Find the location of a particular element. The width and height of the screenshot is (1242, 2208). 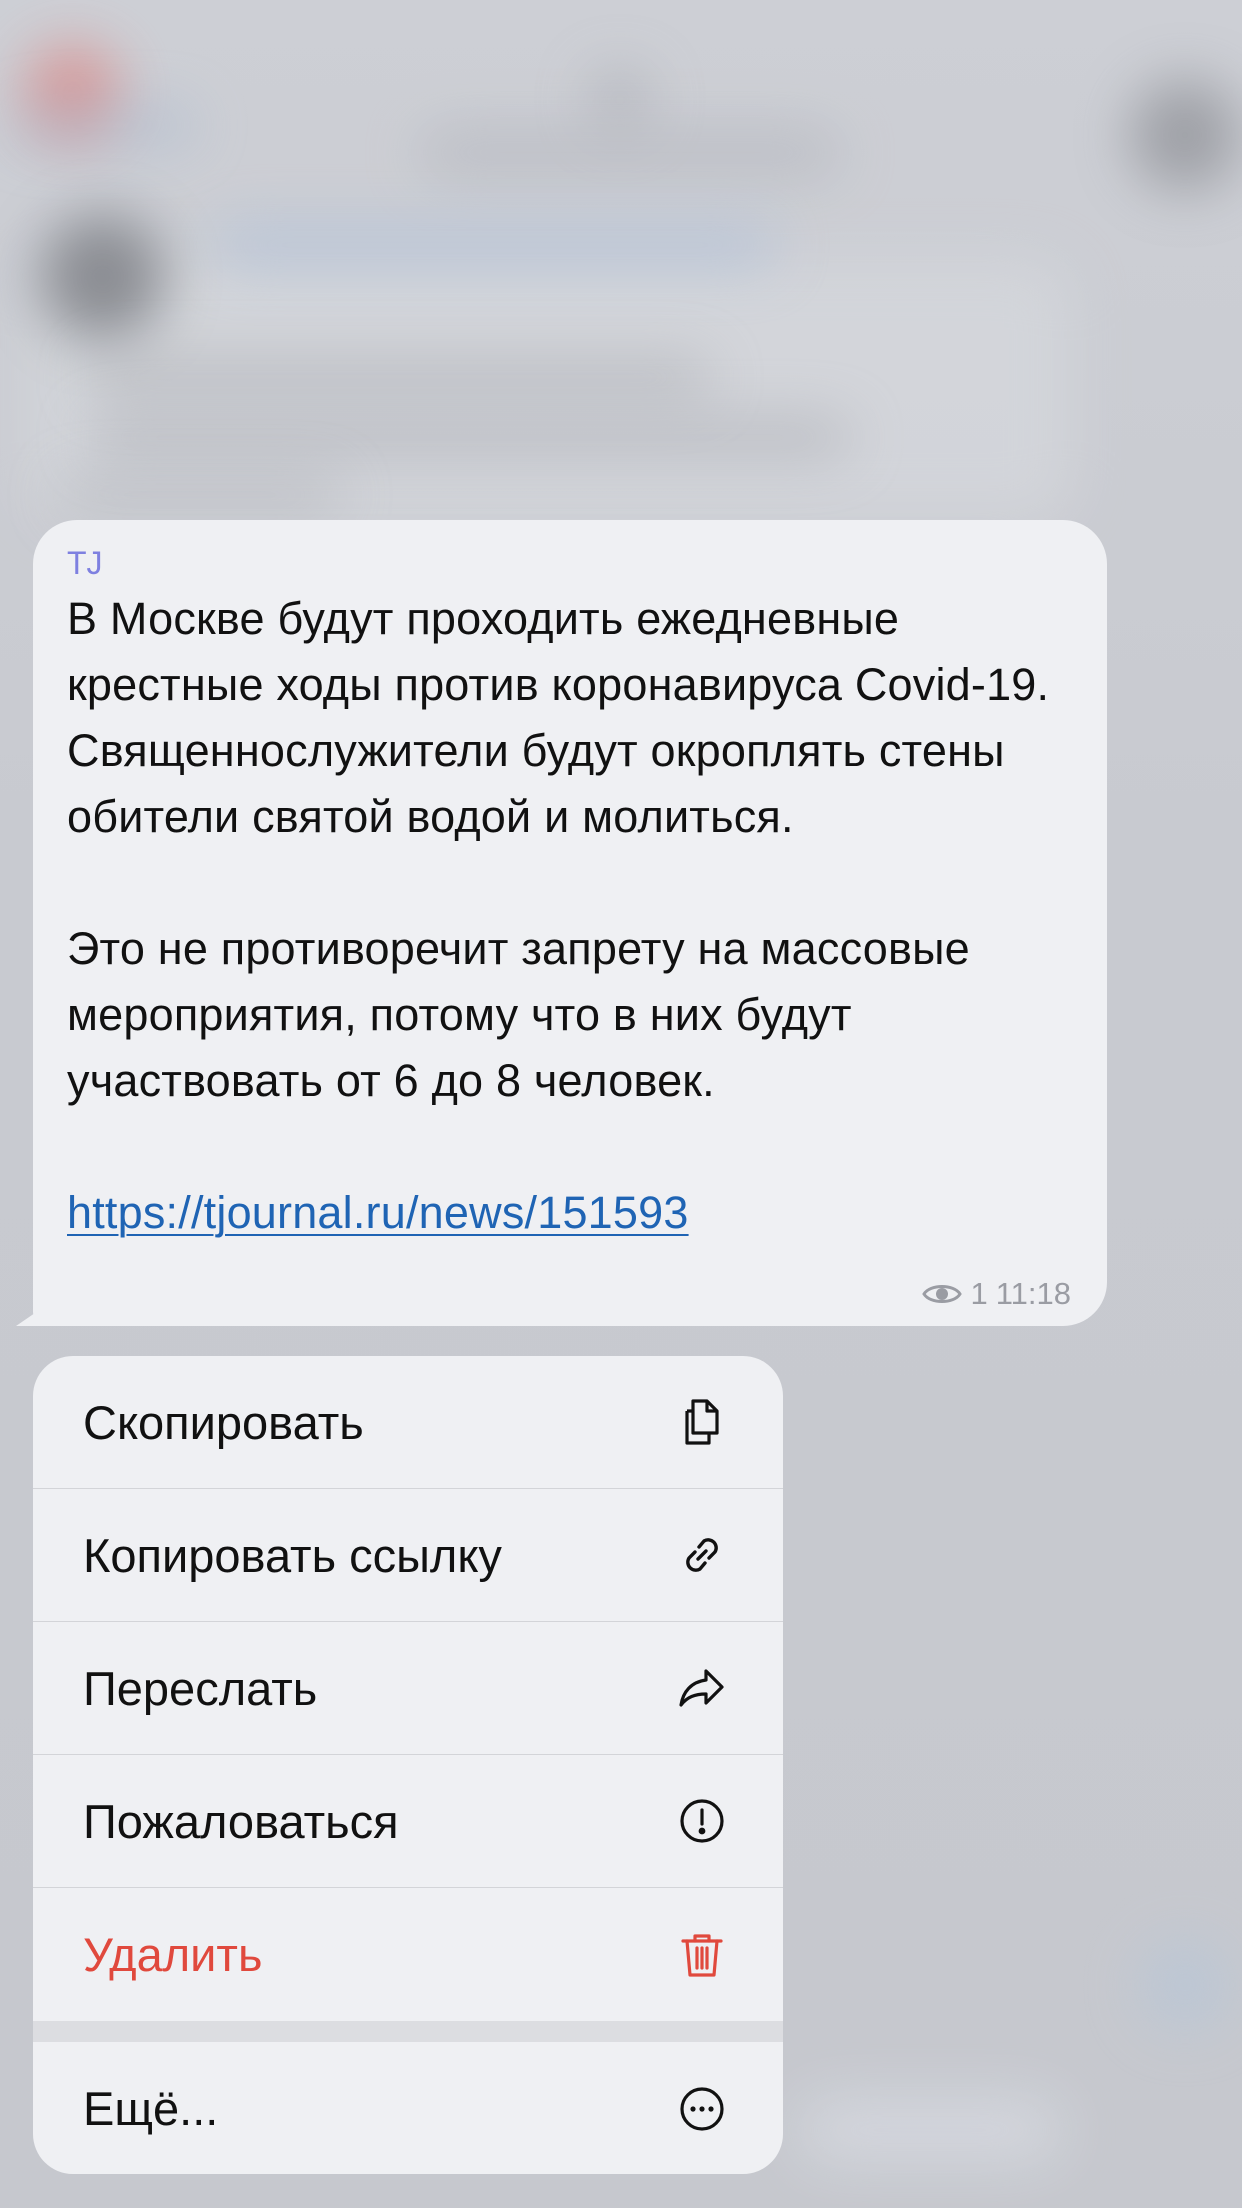

blurred-avatar-top is located at coordinates (1185, 135).